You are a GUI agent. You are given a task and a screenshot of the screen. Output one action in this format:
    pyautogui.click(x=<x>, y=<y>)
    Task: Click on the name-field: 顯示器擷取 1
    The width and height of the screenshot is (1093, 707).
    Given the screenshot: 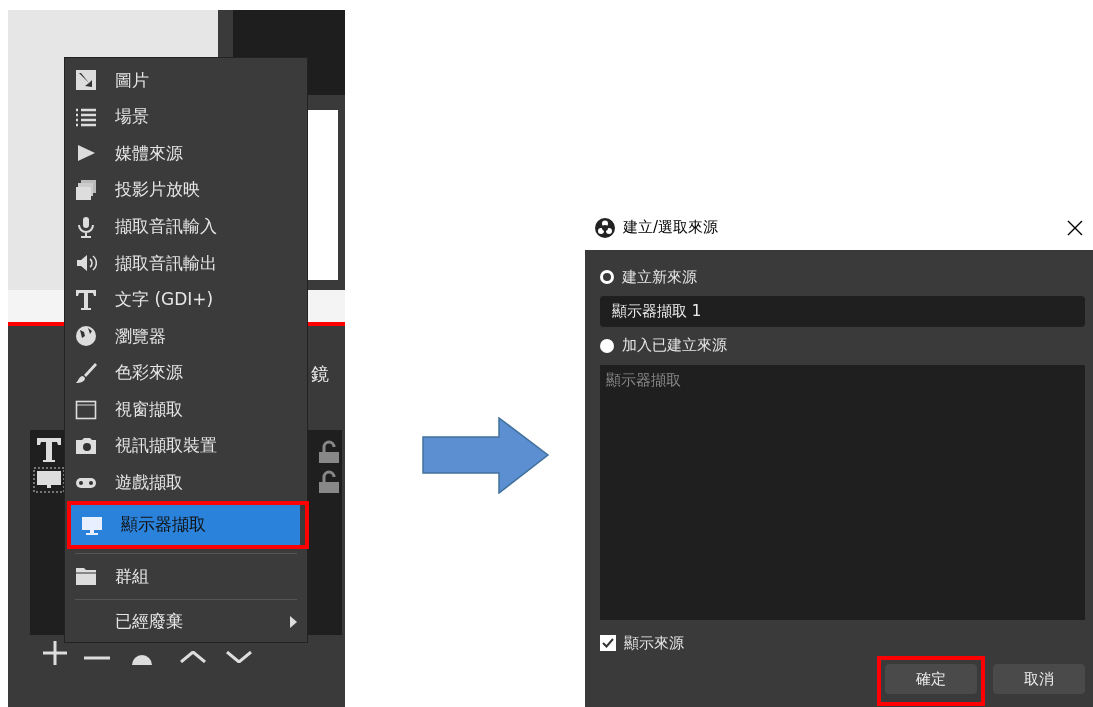 What is the action you would take?
    pyautogui.click(x=842, y=311)
    